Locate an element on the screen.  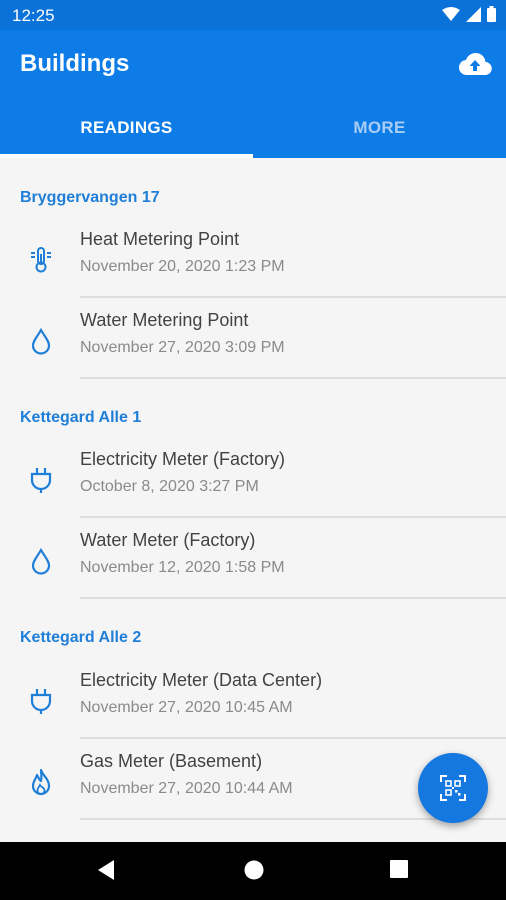
group-header-bryggervangen-17: Bryggervangen 17 is located at coordinates (90, 197).